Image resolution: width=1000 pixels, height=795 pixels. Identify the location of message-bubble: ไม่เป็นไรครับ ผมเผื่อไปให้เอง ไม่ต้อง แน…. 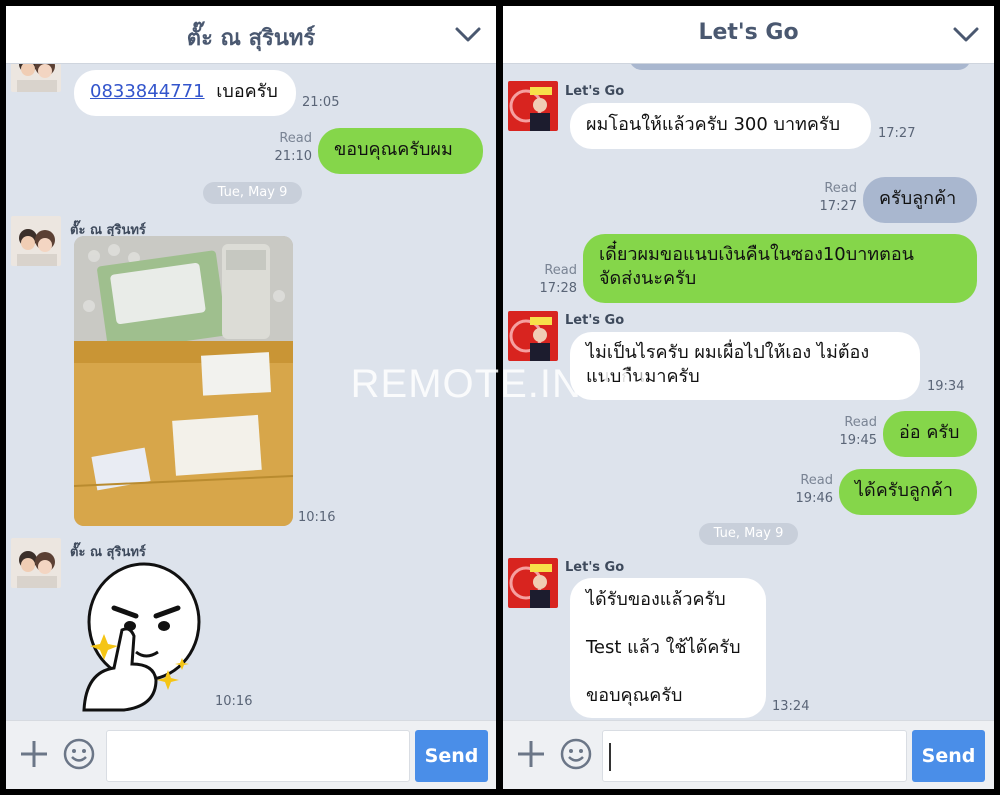
(745, 366).